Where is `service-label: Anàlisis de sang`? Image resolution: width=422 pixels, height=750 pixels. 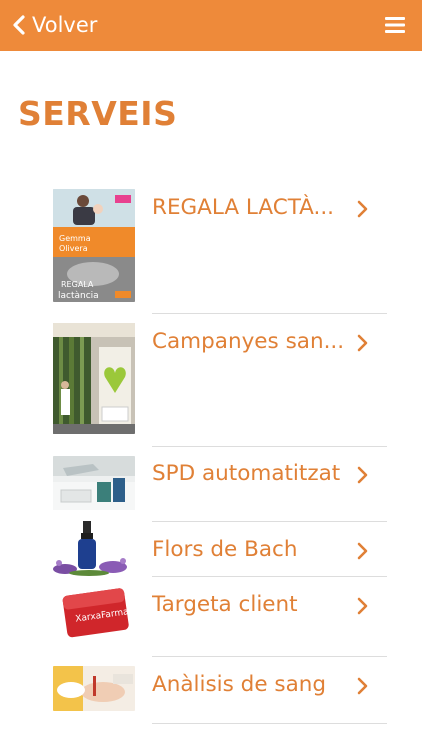
service-label: Anàlisis de sang is located at coordinates (239, 684).